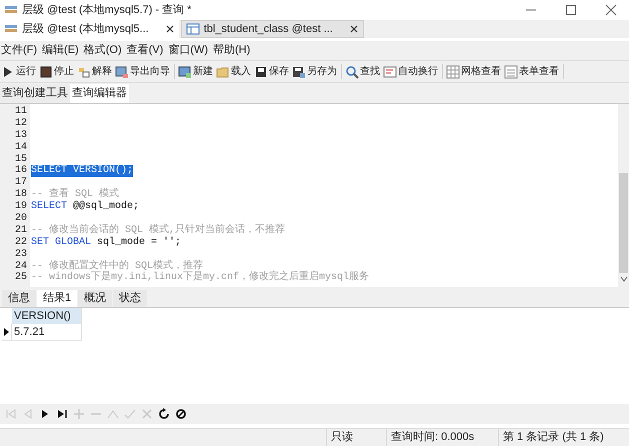  I want to click on refresh-icon, so click(164, 414).